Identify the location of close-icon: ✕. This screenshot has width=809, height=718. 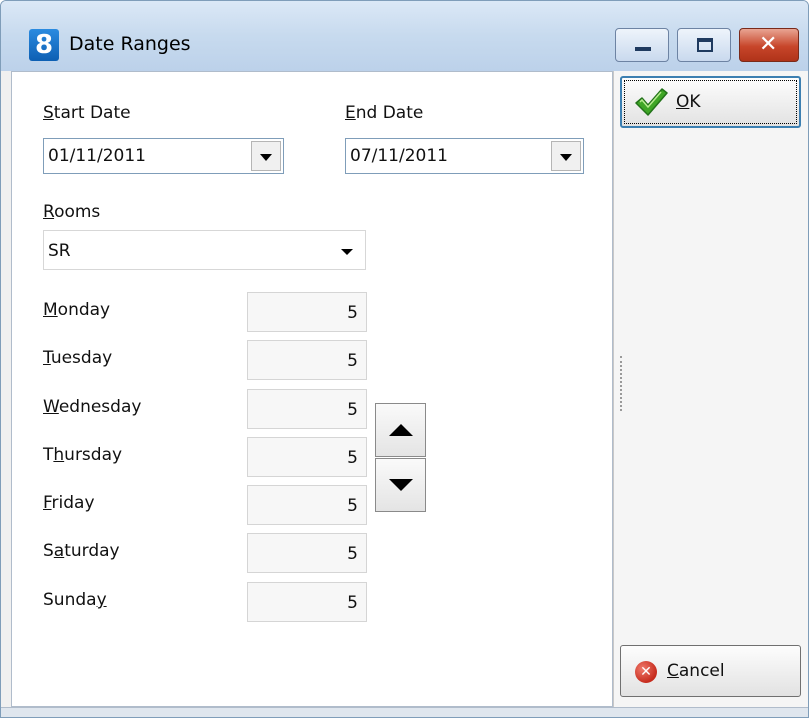
(768, 44).